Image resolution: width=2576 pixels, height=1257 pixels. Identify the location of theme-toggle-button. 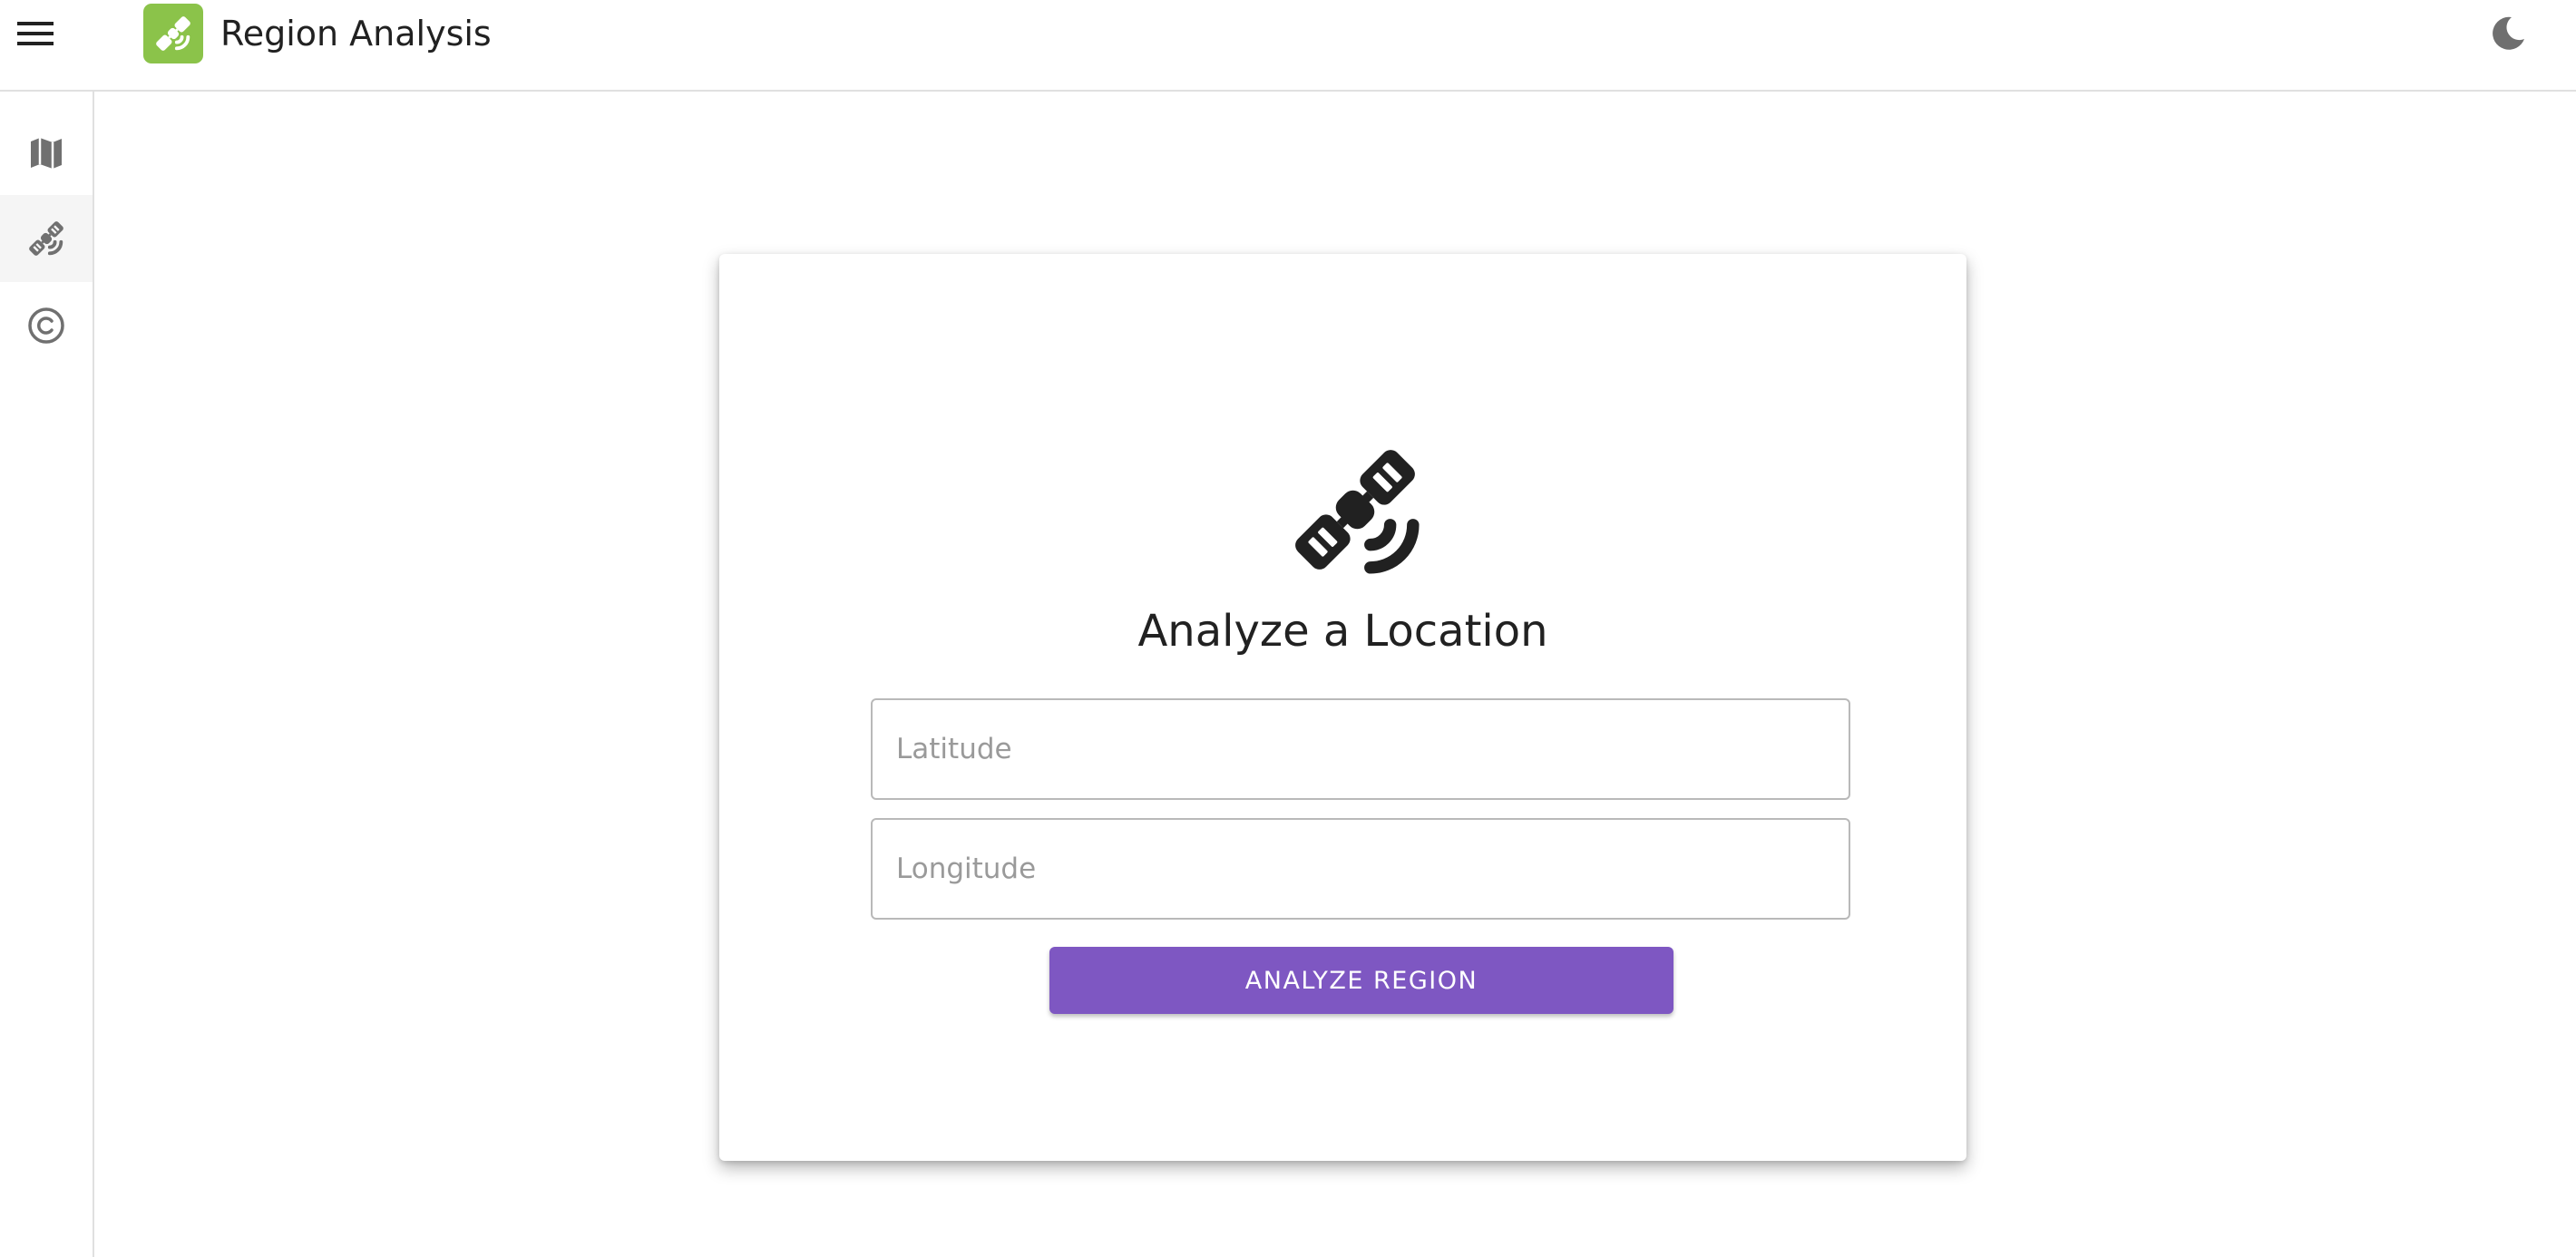
(2508, 33).